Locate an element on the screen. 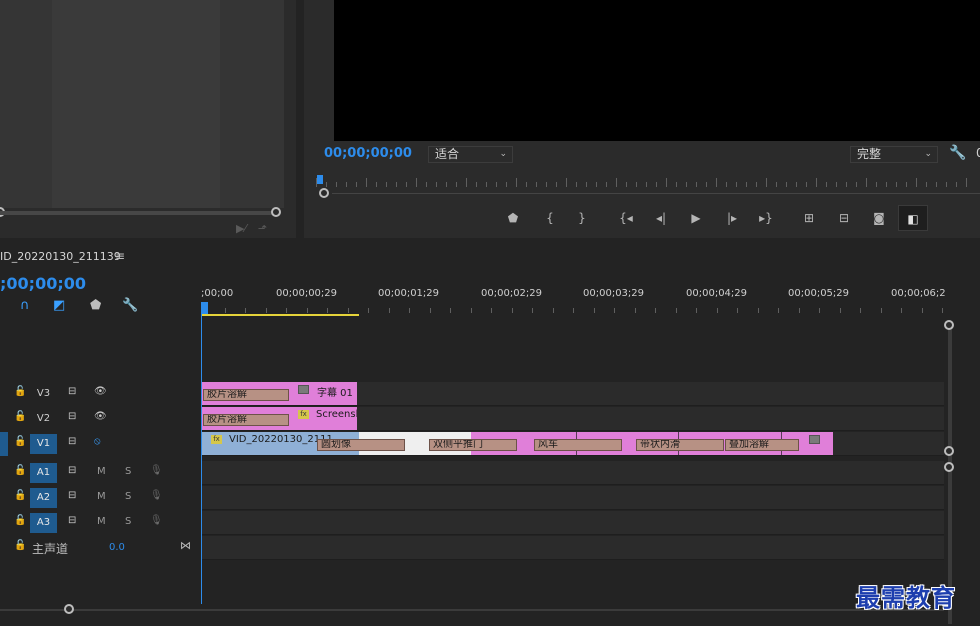 The height and width of the screenshot is (626, 980). program-video-frame is located at coordinates (657, 70).